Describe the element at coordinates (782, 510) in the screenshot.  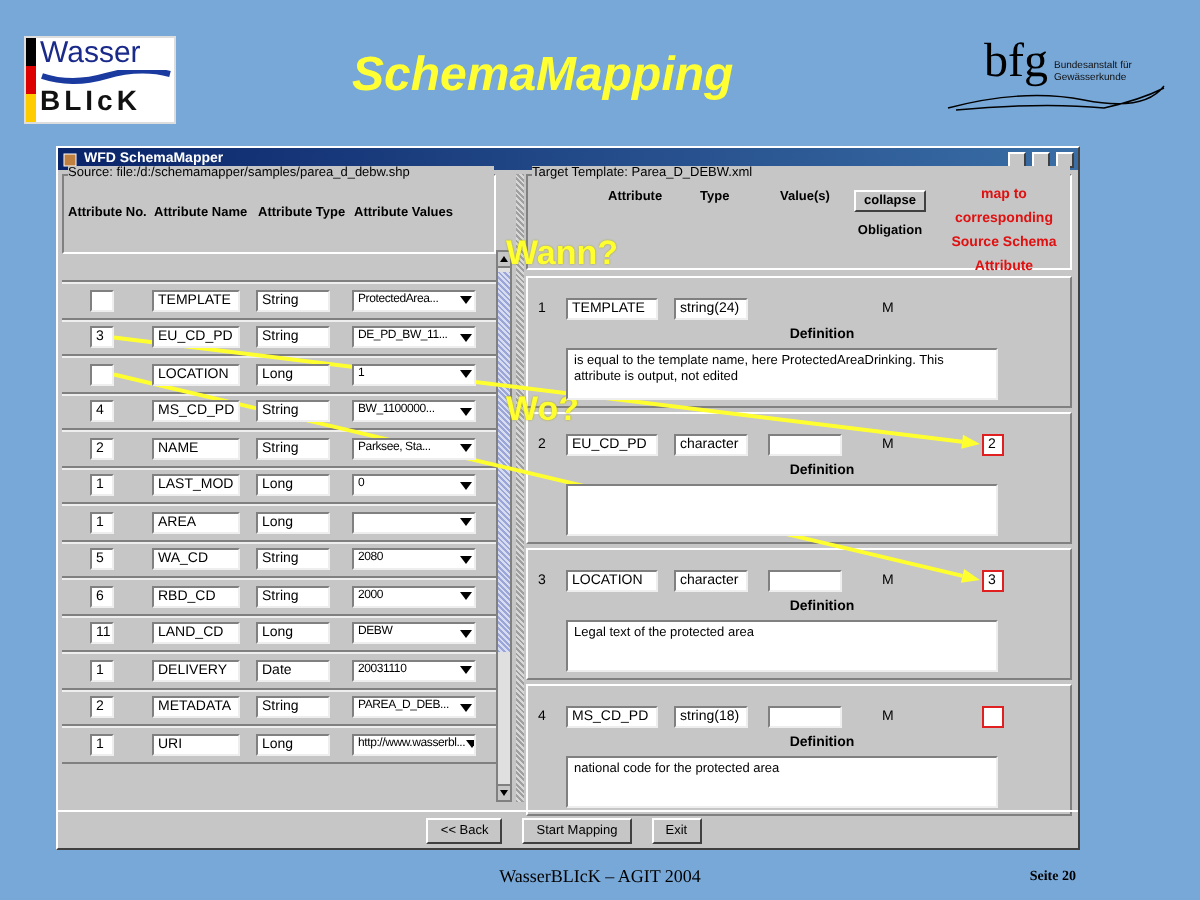
I see `definition-field` at that location.